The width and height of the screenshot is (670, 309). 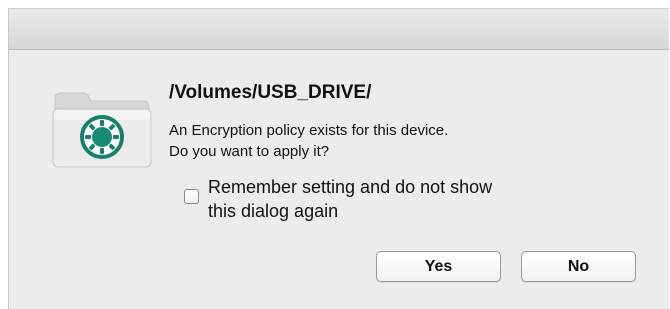 I want to click on no-button: No, so click(x=578, y=266).